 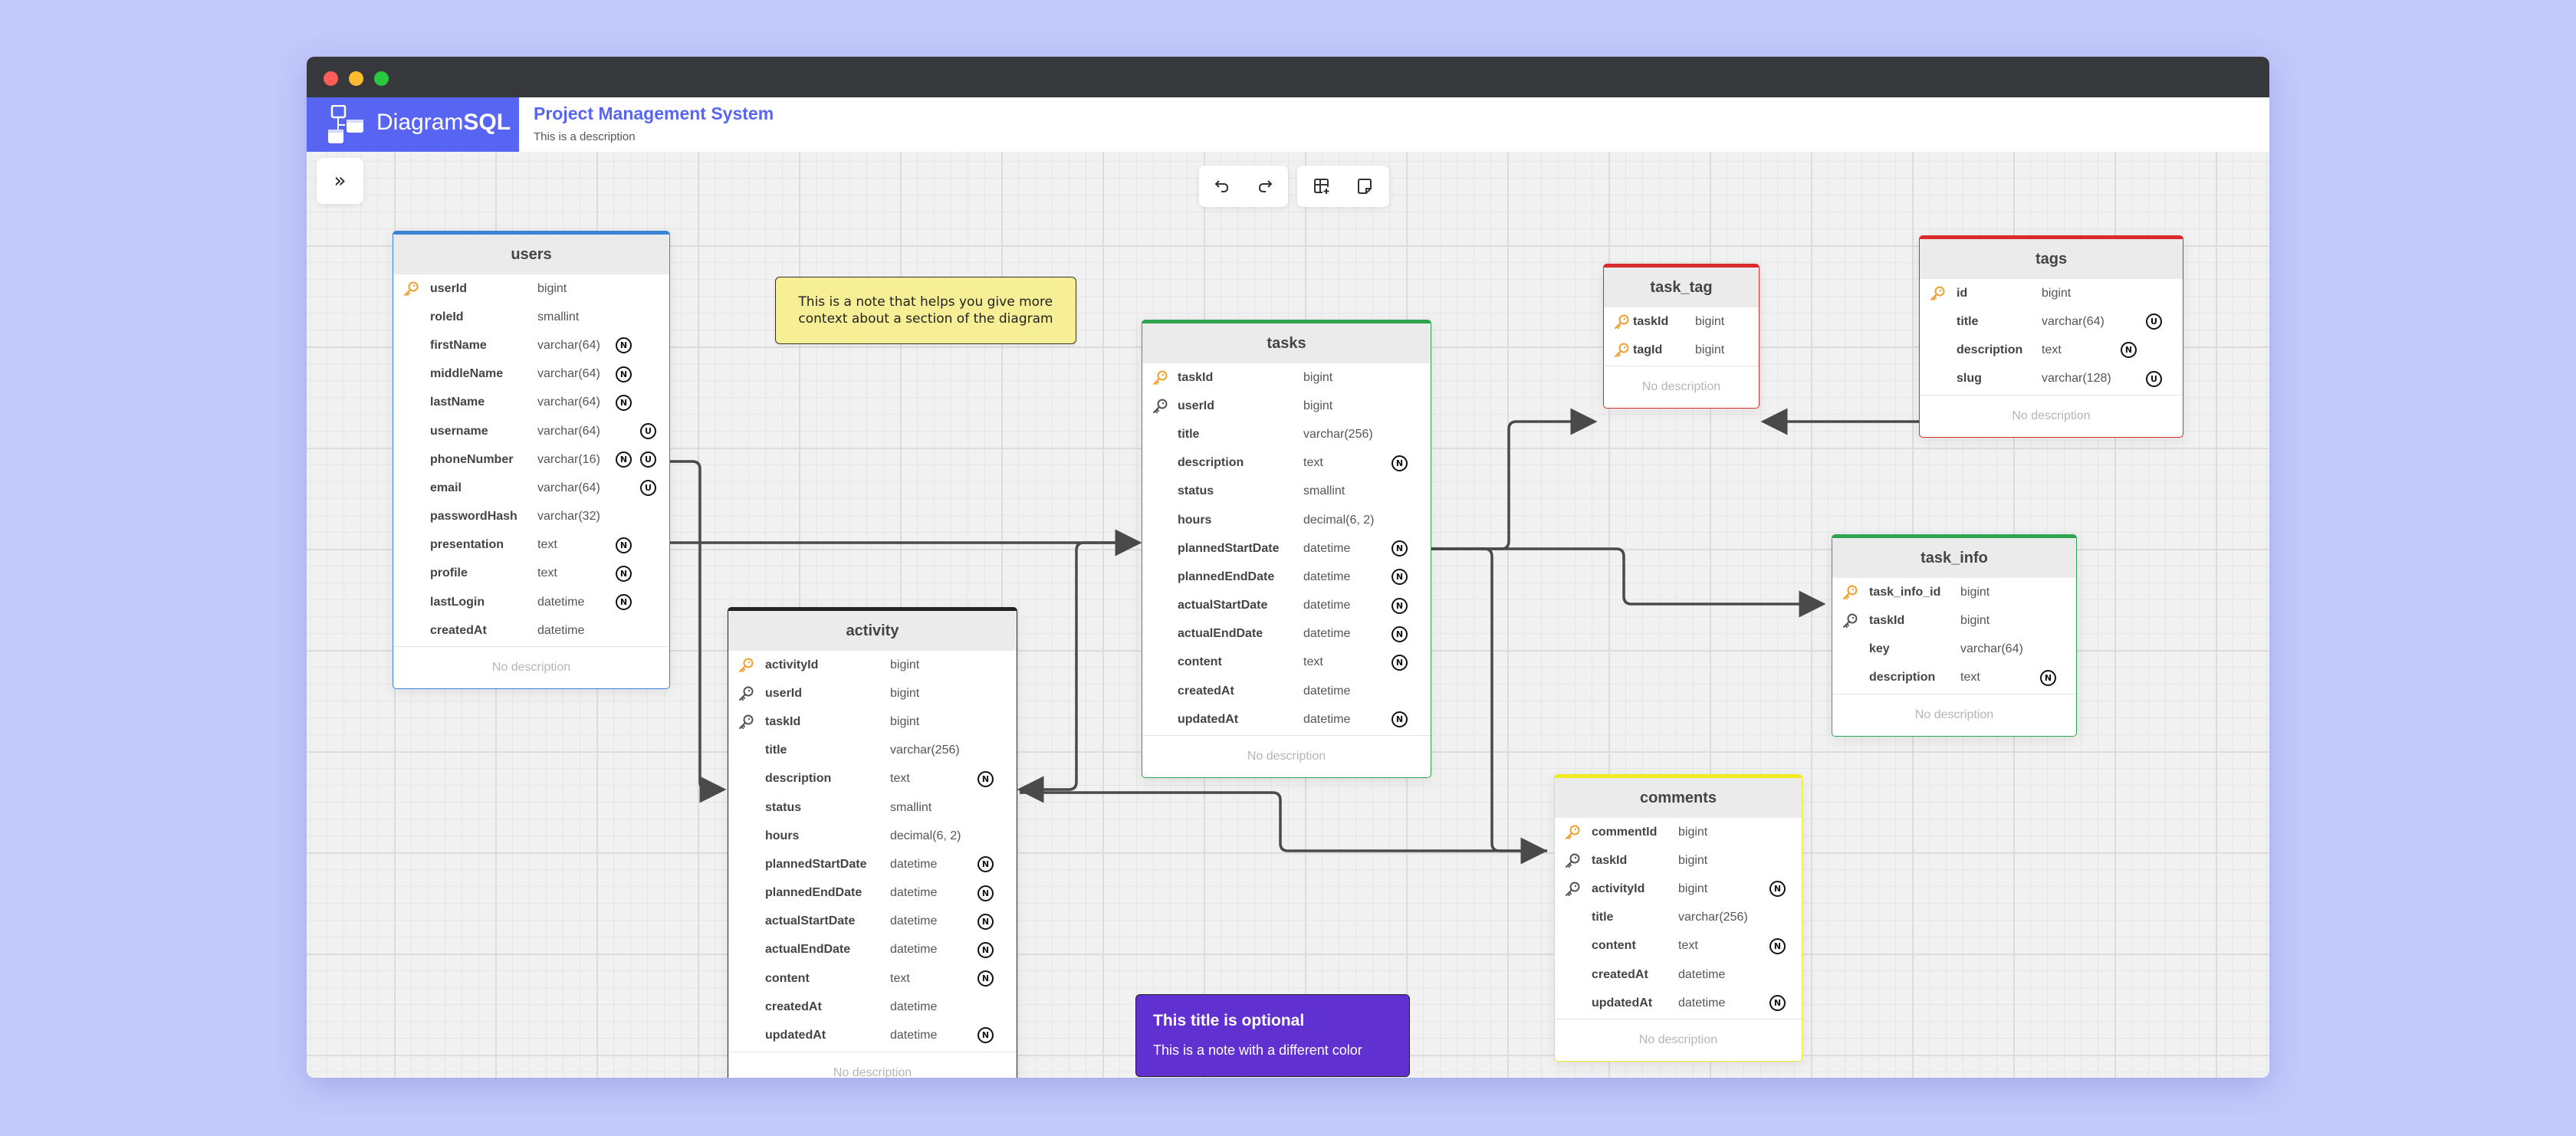 What do you see at coordinates (382, 79) in the screenshot?
I see `maximize-window-button` at bounding box center [382, 79].